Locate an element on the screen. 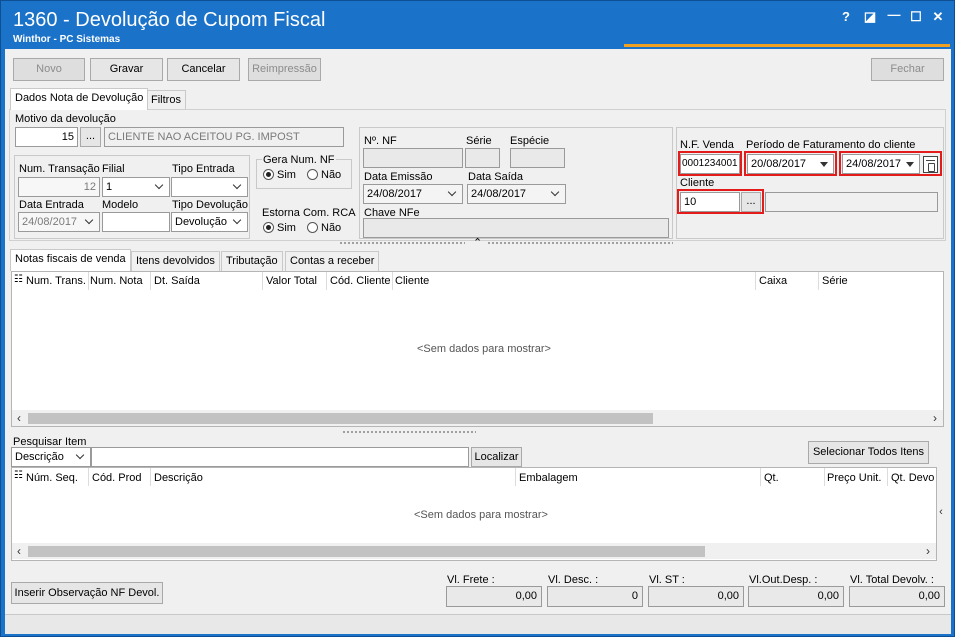  tab-itens-devolvidos: Itens devolvidos is located at coordinates (175, 261).